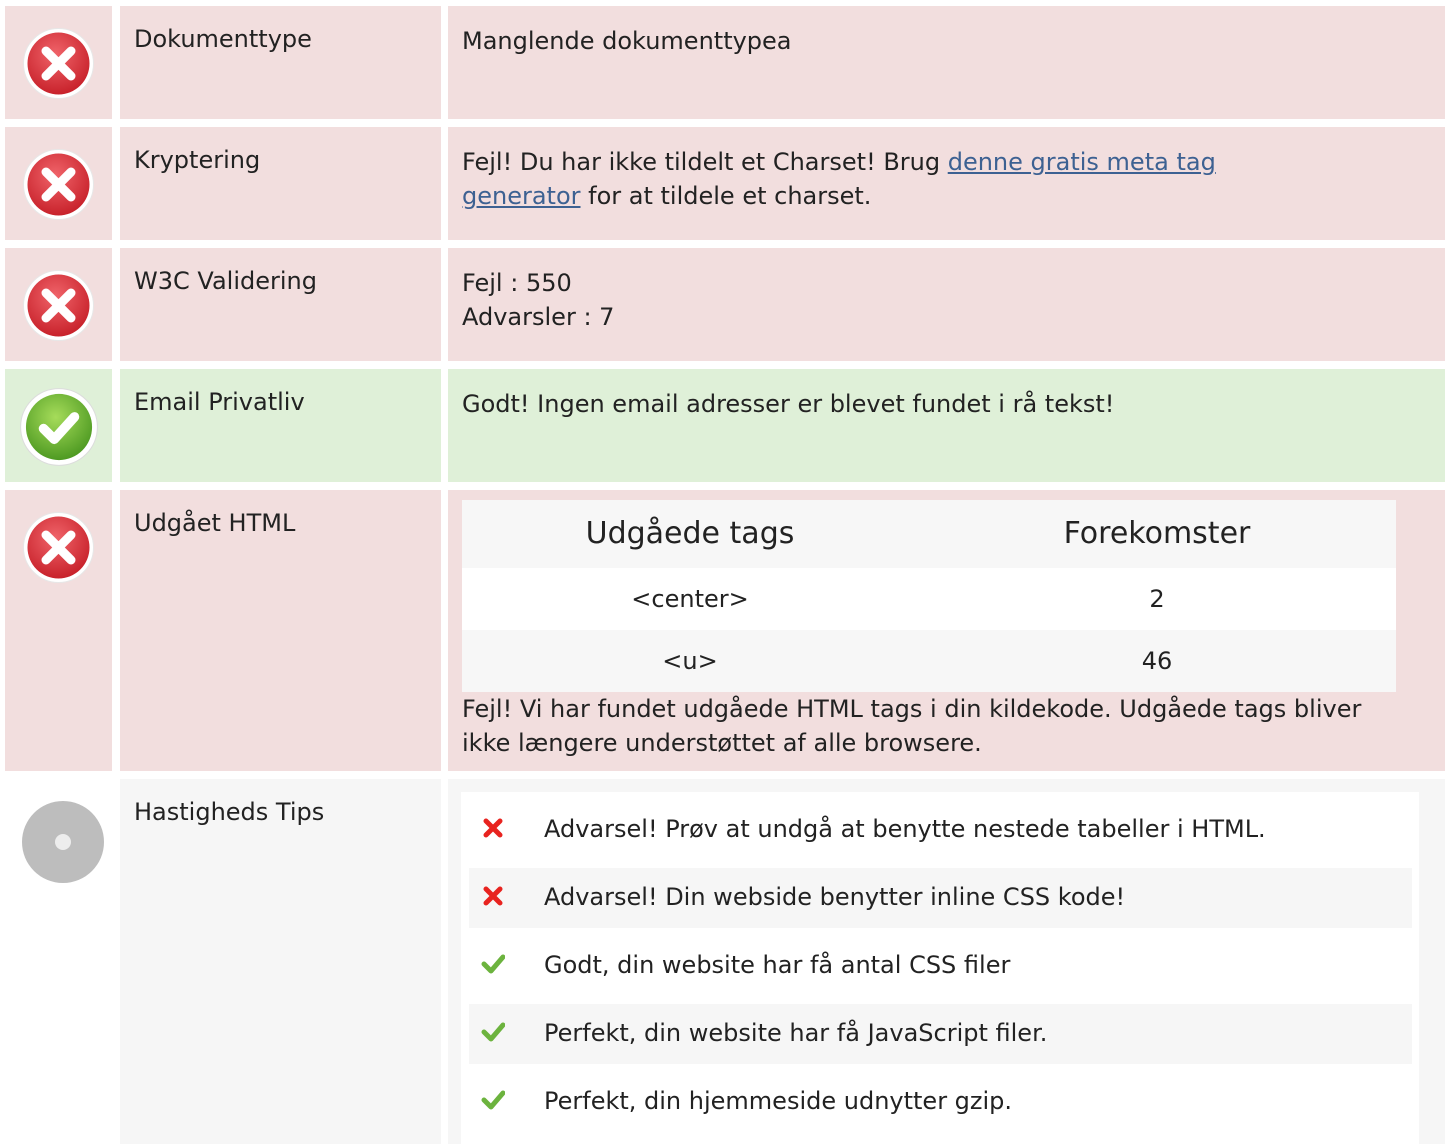  What do you see at coordinates (280, 304) in the screenshot?
I see `row-label: W3C Validering` at bounding box center [280, 304].